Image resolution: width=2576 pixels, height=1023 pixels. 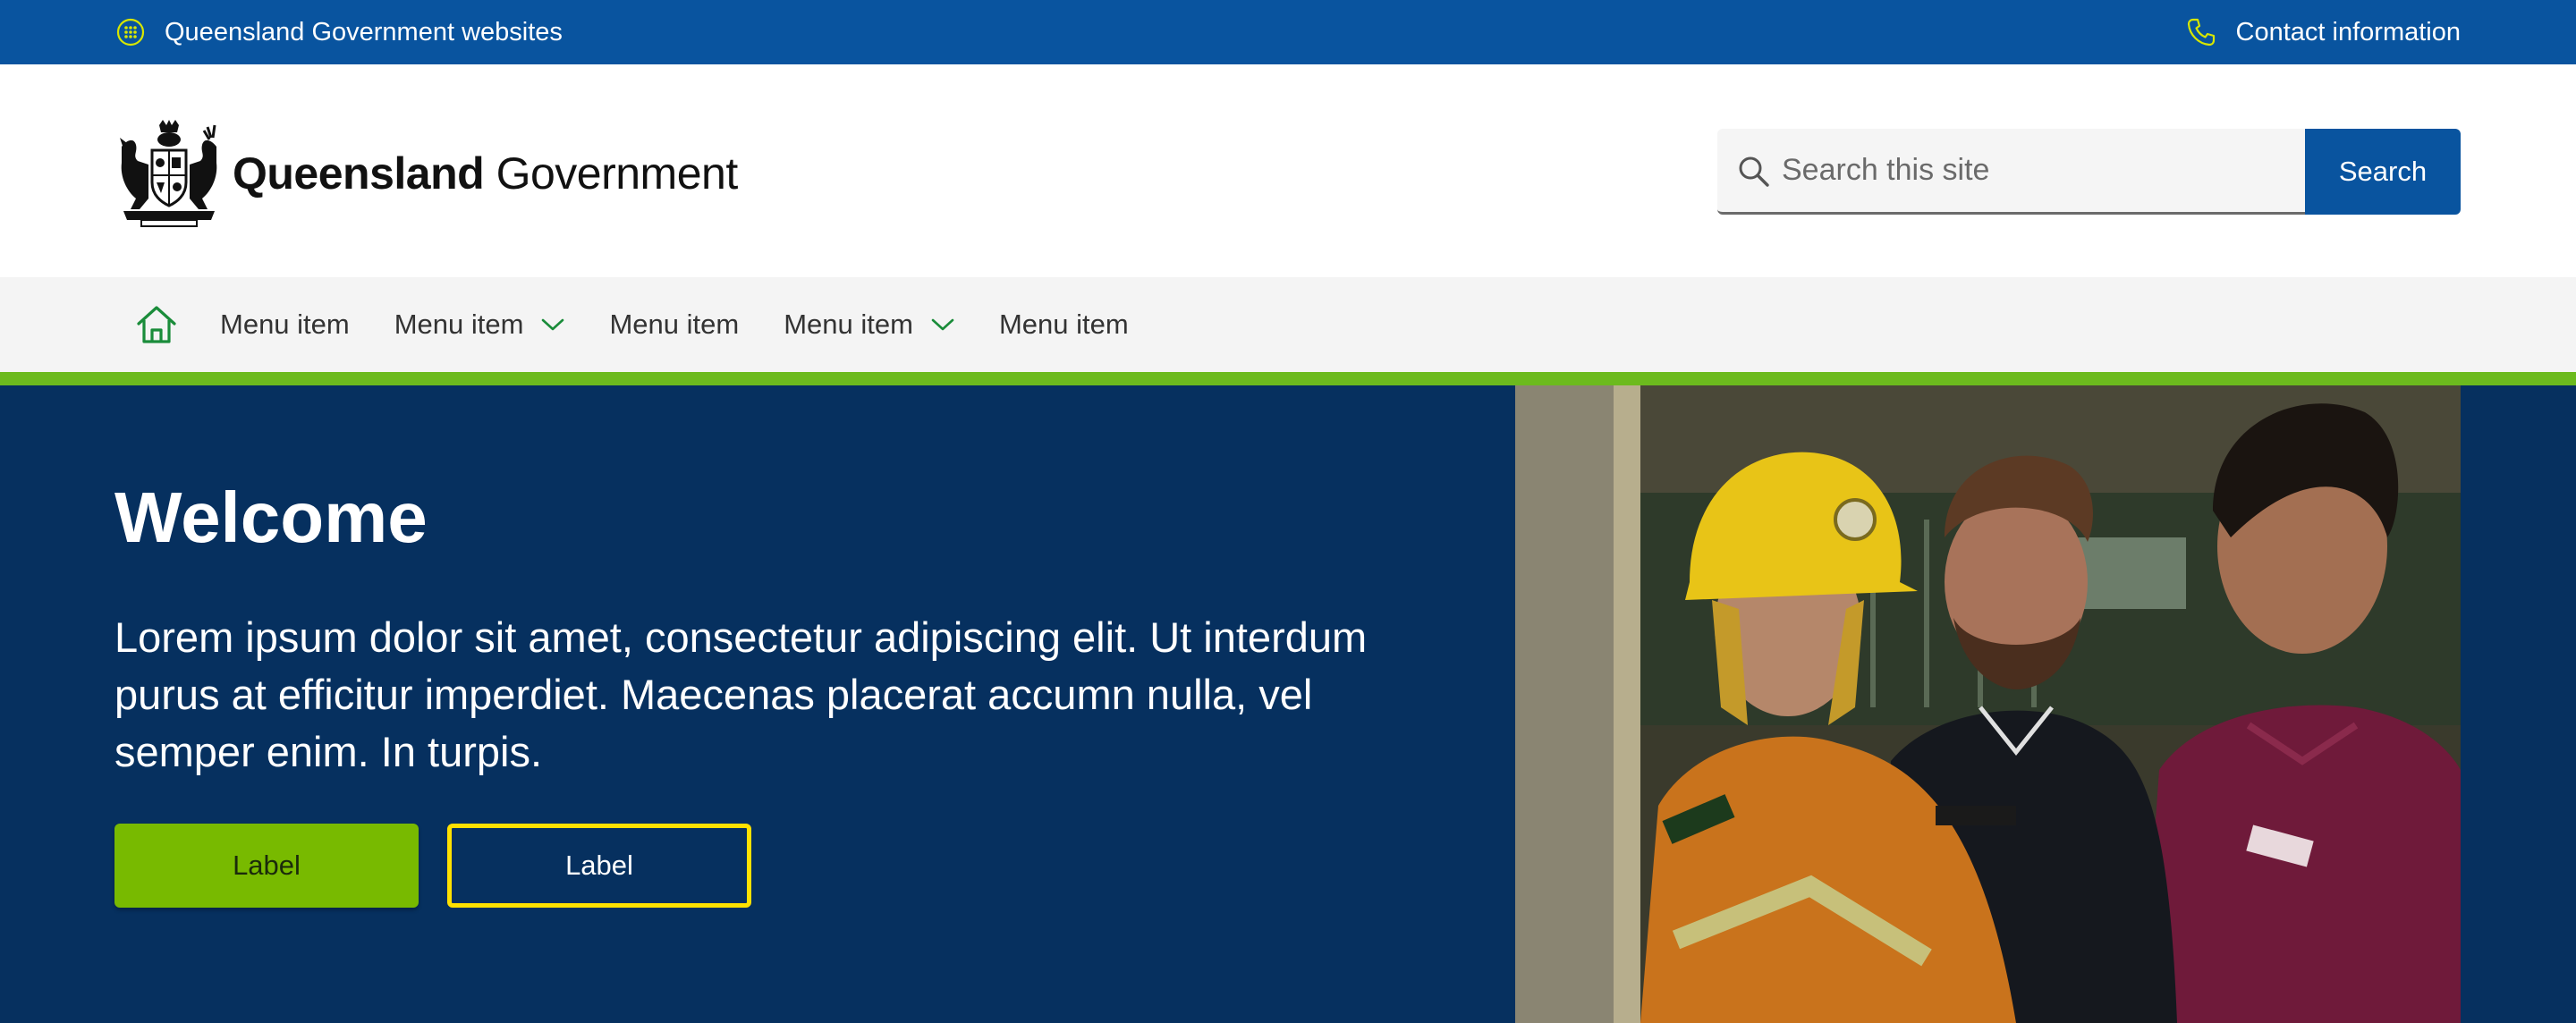 I want to click on nav-item-1: Menu item, so click(x=285, y=325).